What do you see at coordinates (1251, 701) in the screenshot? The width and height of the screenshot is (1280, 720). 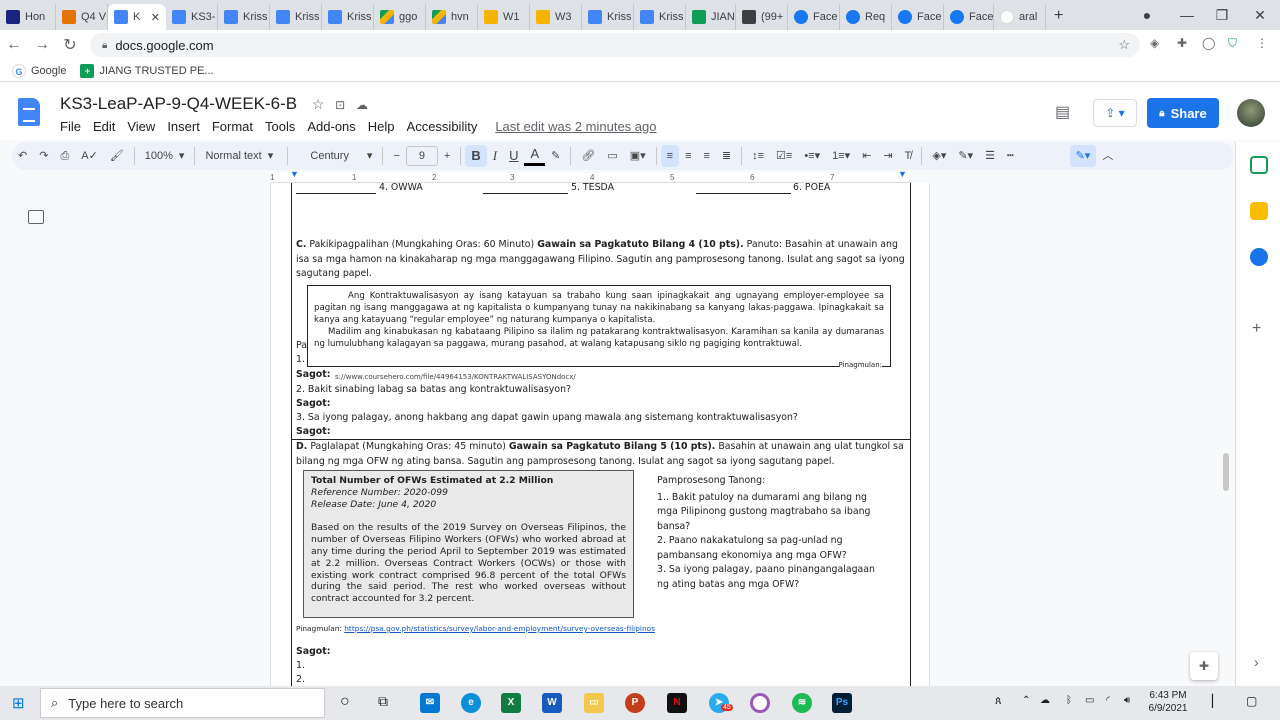 I see `action-center-icon: ▢` at bounding box center [1251, 701].